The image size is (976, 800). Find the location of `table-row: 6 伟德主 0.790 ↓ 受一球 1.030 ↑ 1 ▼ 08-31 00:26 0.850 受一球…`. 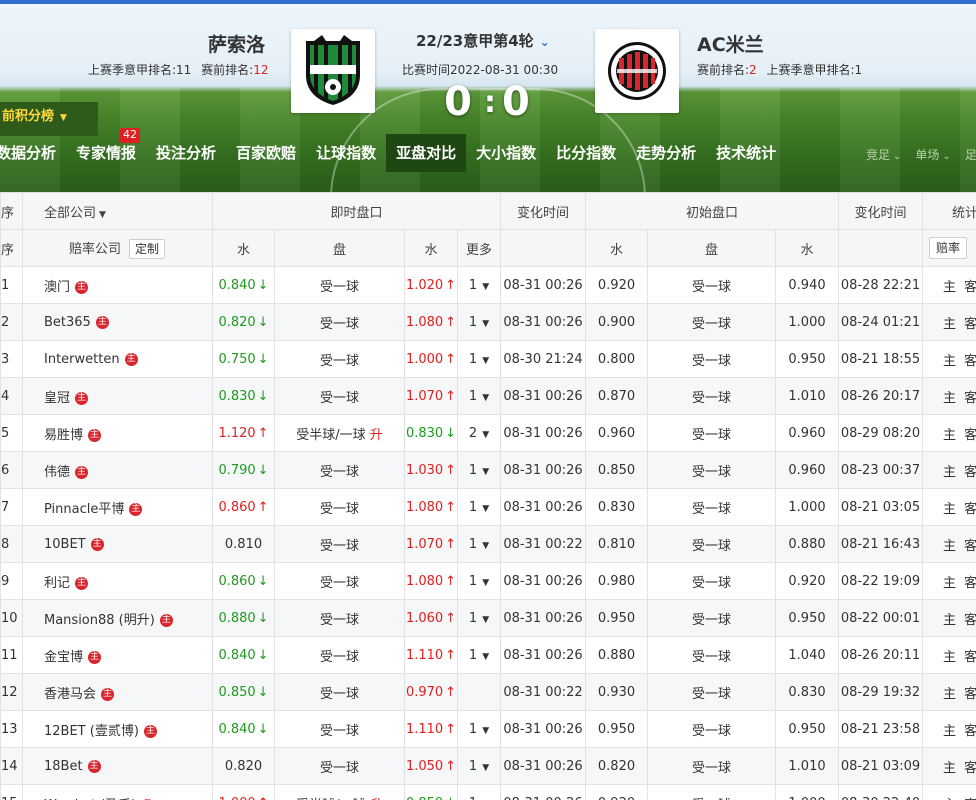

table-row: 6 伟德主 0.790 ↓ 受一球 1.030 ↑ 1 ▼ 08-31 00:26 0.850 受一球… is located at coordinates (488, 470).